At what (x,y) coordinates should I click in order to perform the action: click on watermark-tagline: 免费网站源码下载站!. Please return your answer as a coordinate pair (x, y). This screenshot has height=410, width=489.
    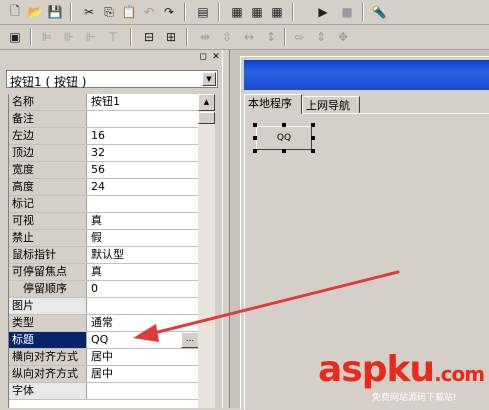
    Looking at the image, I should click on (414, 398).